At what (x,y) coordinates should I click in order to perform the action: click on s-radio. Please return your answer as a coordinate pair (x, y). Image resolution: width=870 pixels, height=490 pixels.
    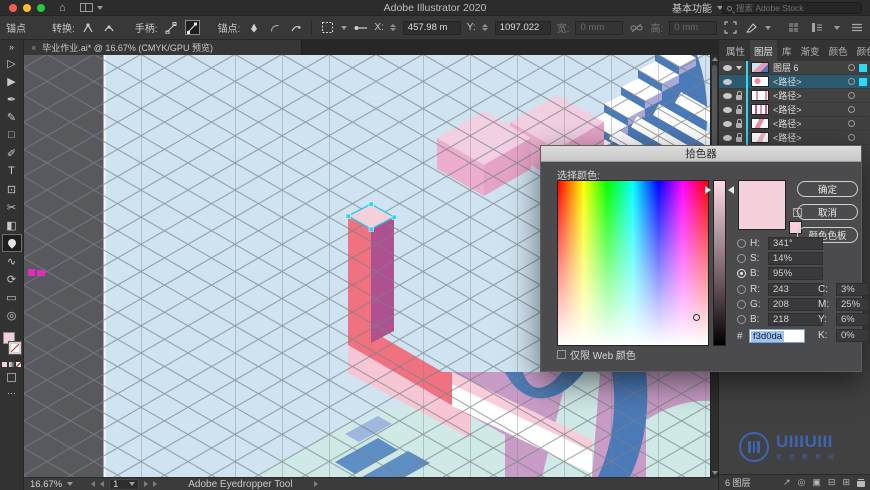
    Looking at the image, I should click on (741, 258).